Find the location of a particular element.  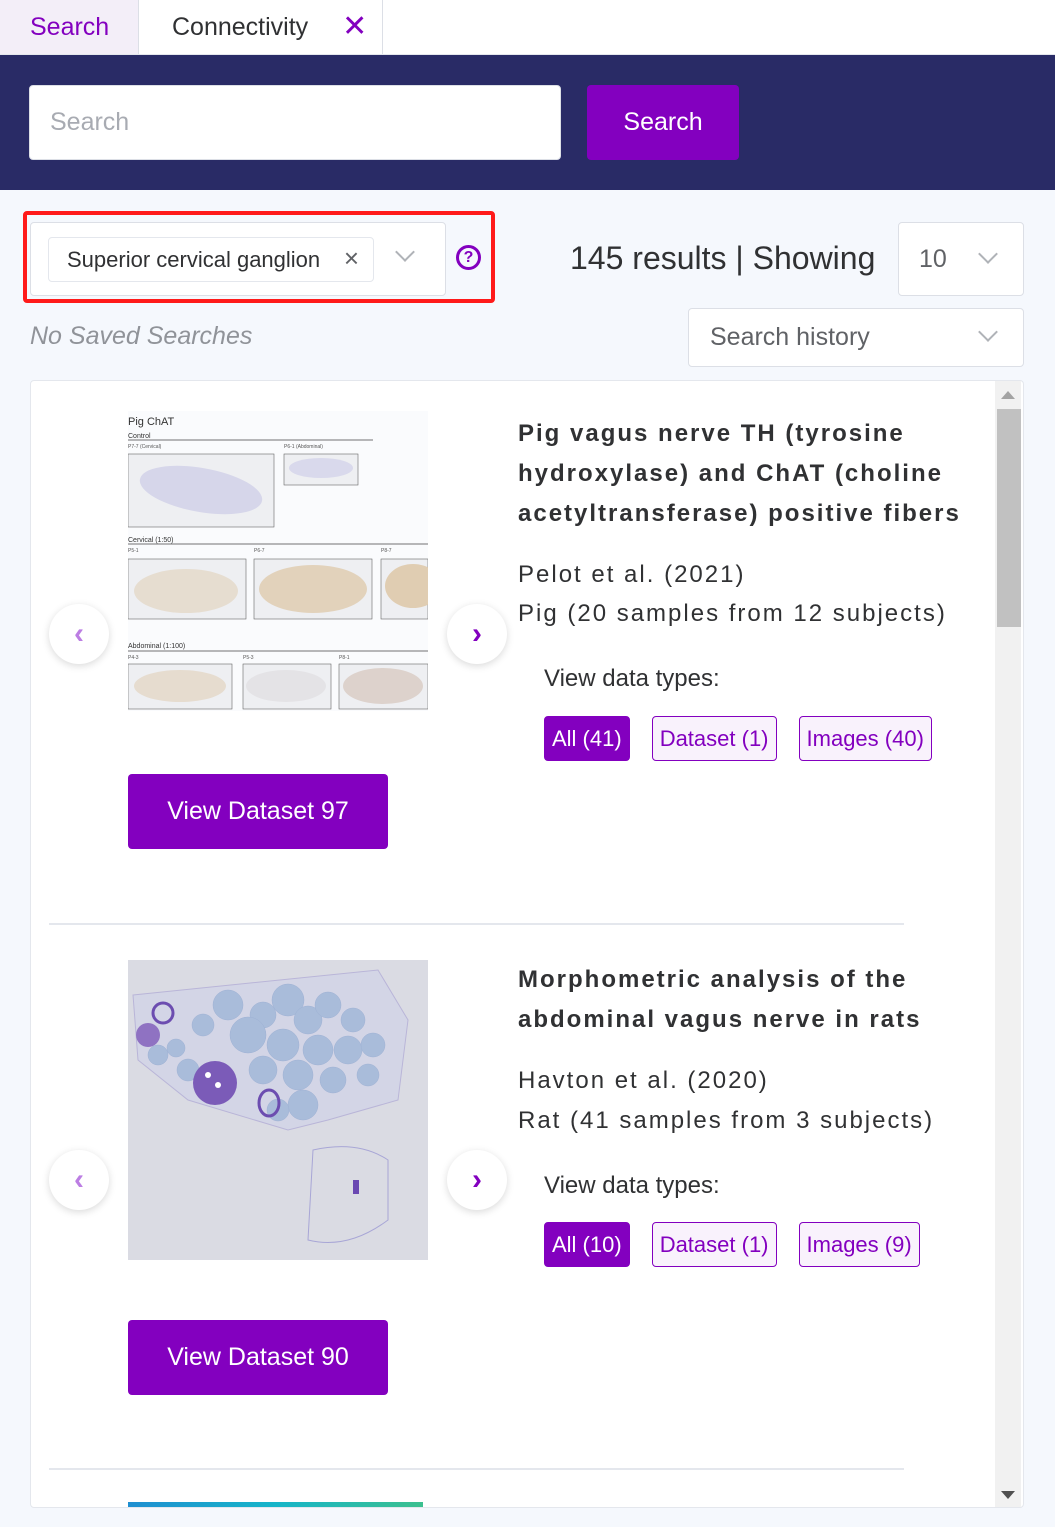

svg-text: P8-1 is located at coordinates (344, 658).